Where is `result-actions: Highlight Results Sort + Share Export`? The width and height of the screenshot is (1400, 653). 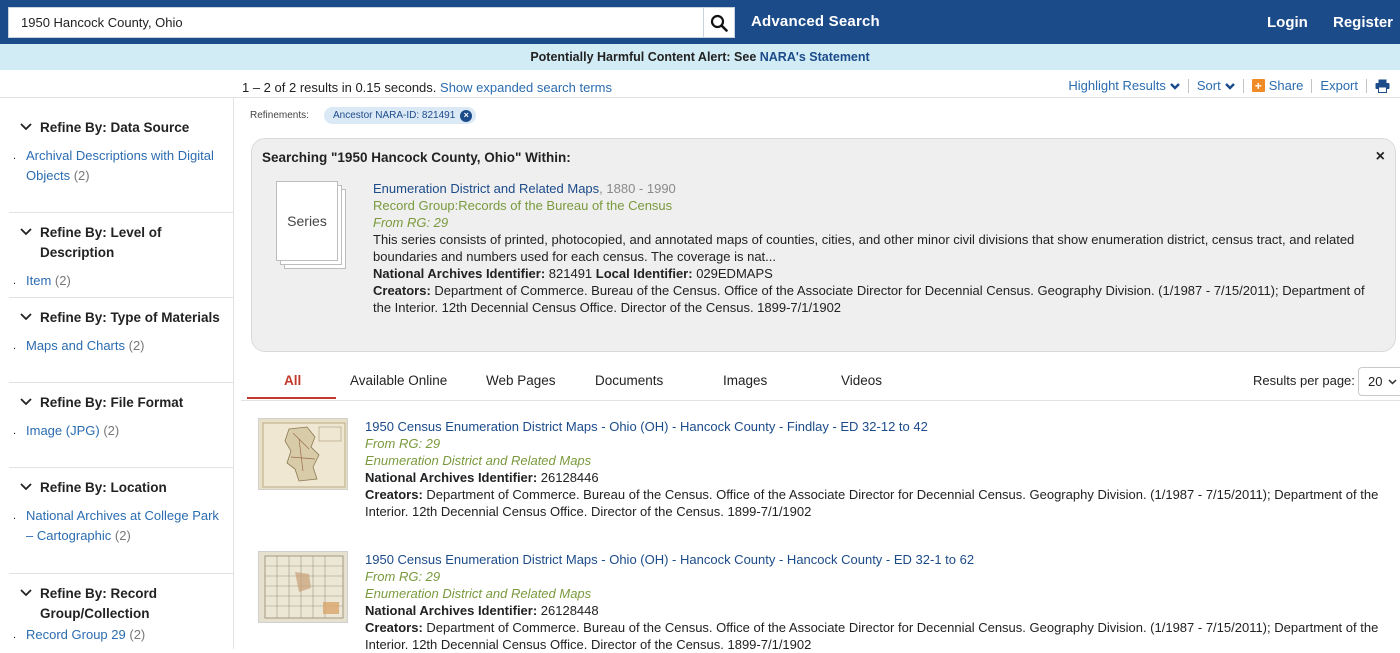 result-actions: Highlight Results Sort + Share Export is located at coordinates (1229, 85).